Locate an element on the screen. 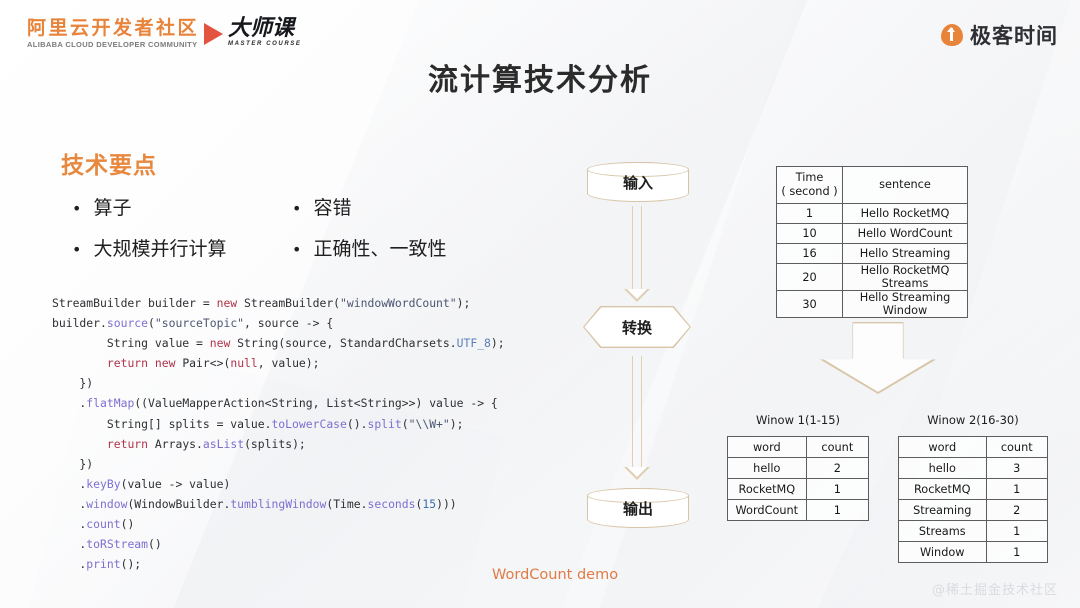 The image size is (1080, 608). cell-sentence: Hello RocketMQ is located at coordinates (905, 213).